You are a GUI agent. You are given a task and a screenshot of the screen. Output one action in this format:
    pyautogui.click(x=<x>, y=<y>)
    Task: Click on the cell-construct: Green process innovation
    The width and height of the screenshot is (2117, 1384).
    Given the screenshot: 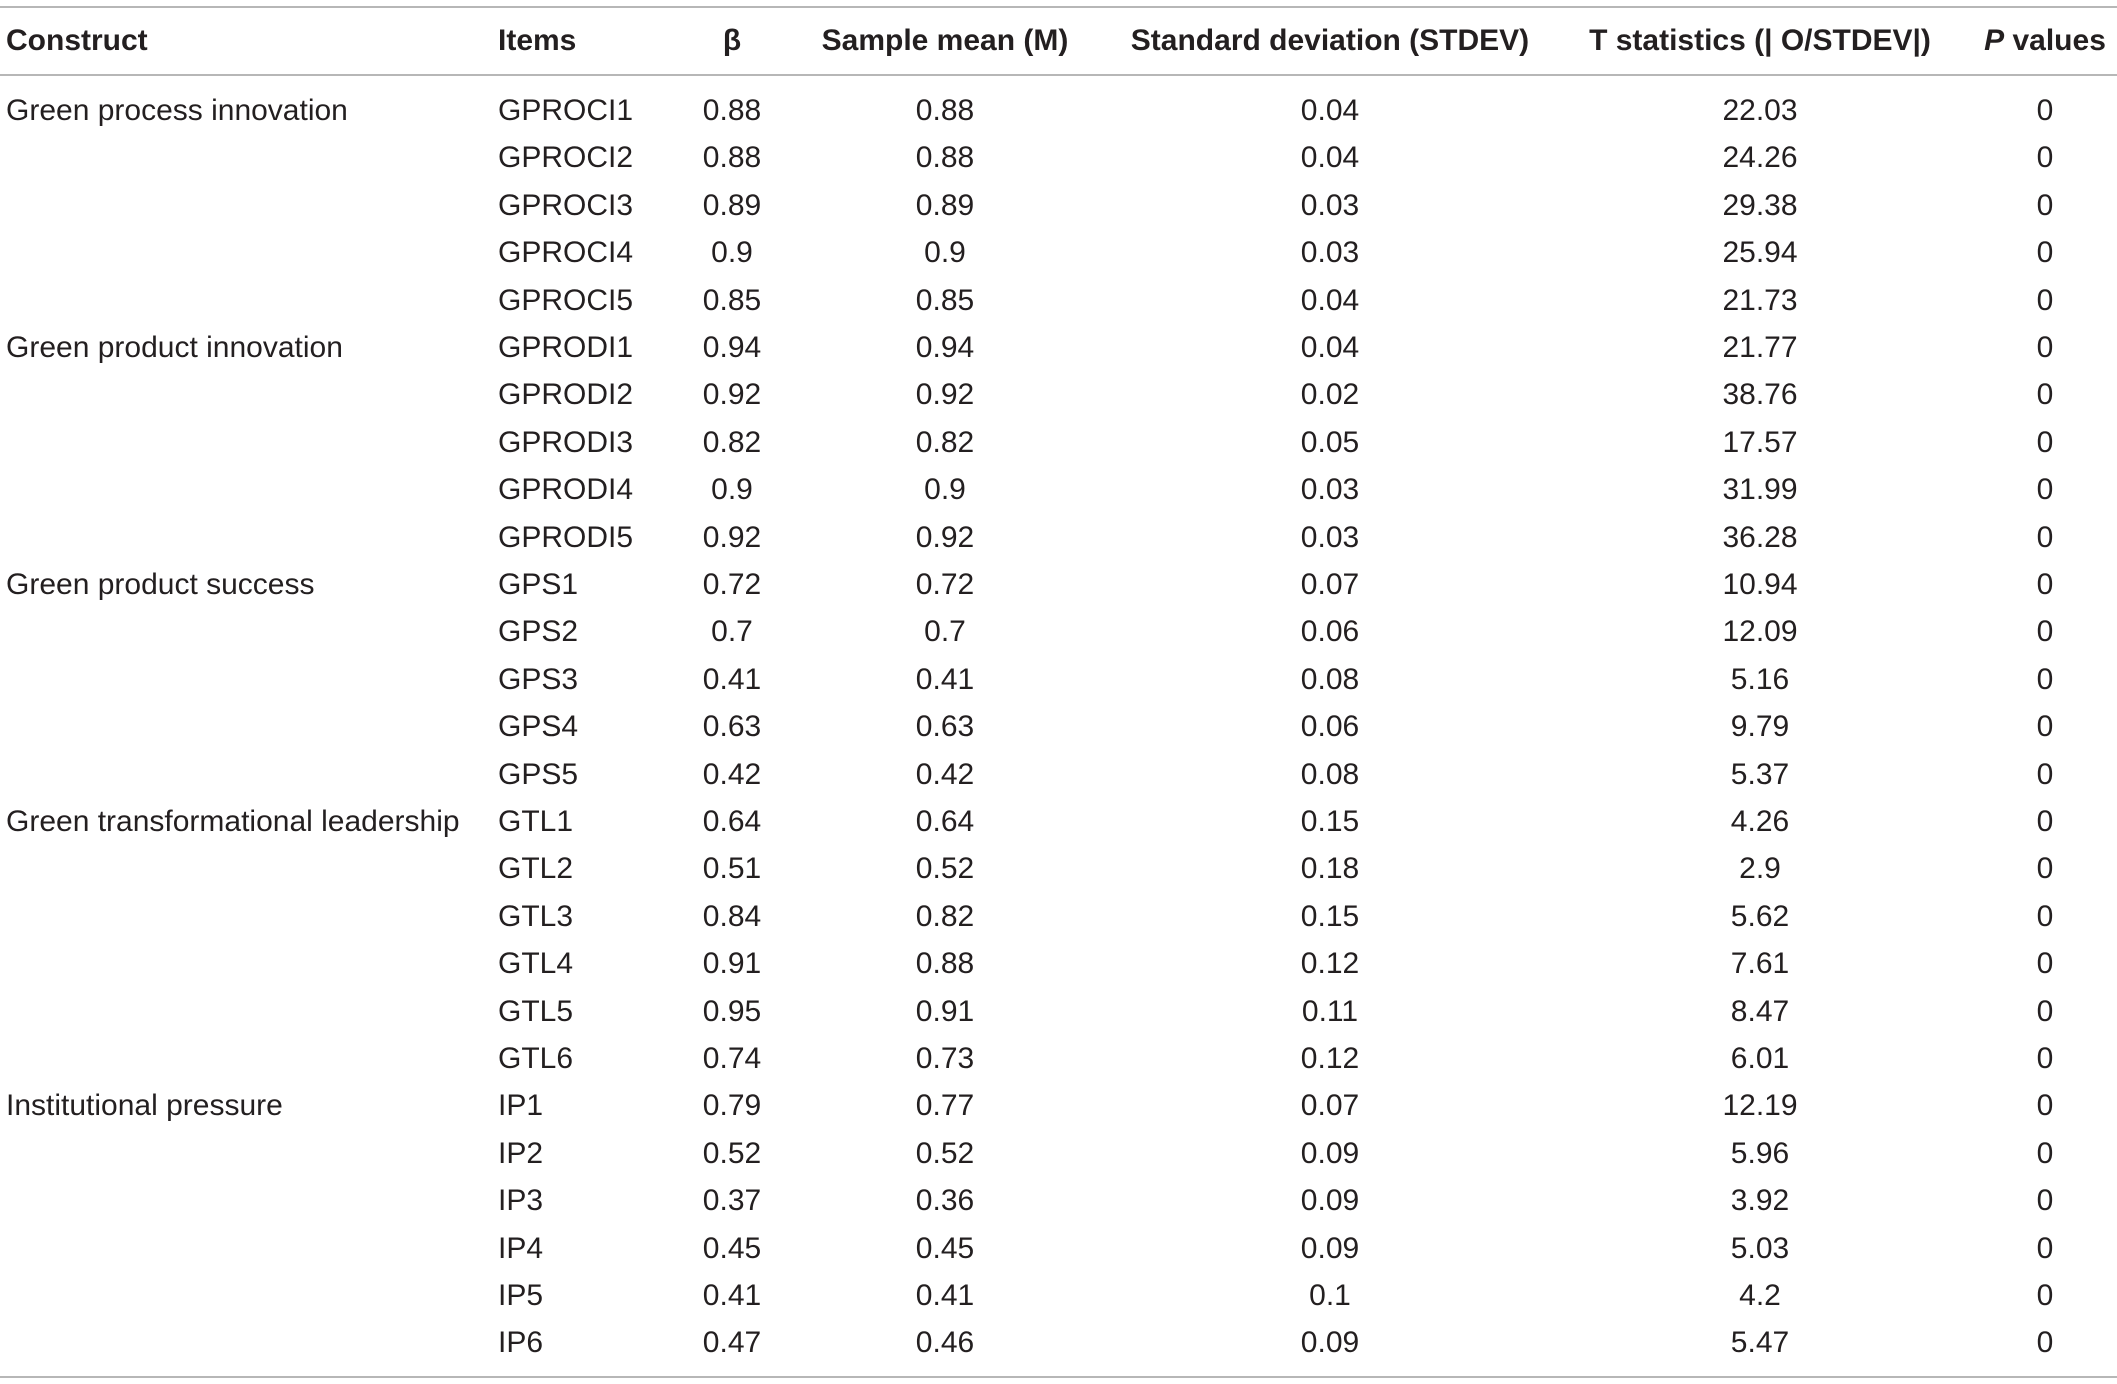 What is the action you would take?
    pyautogui.click(x=177, y=110)
    